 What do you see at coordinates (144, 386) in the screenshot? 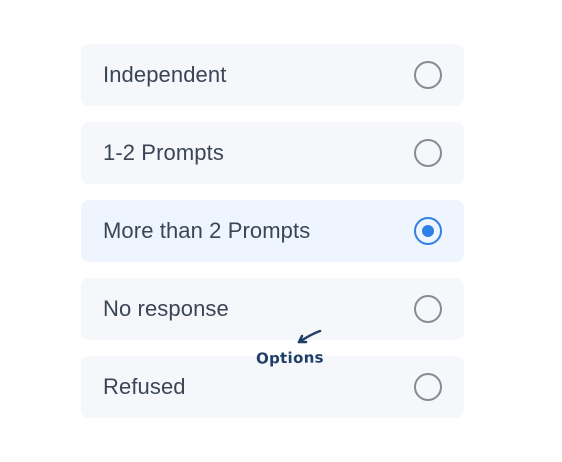
I see `option-label: Refused` at bounding box center [144, 386].